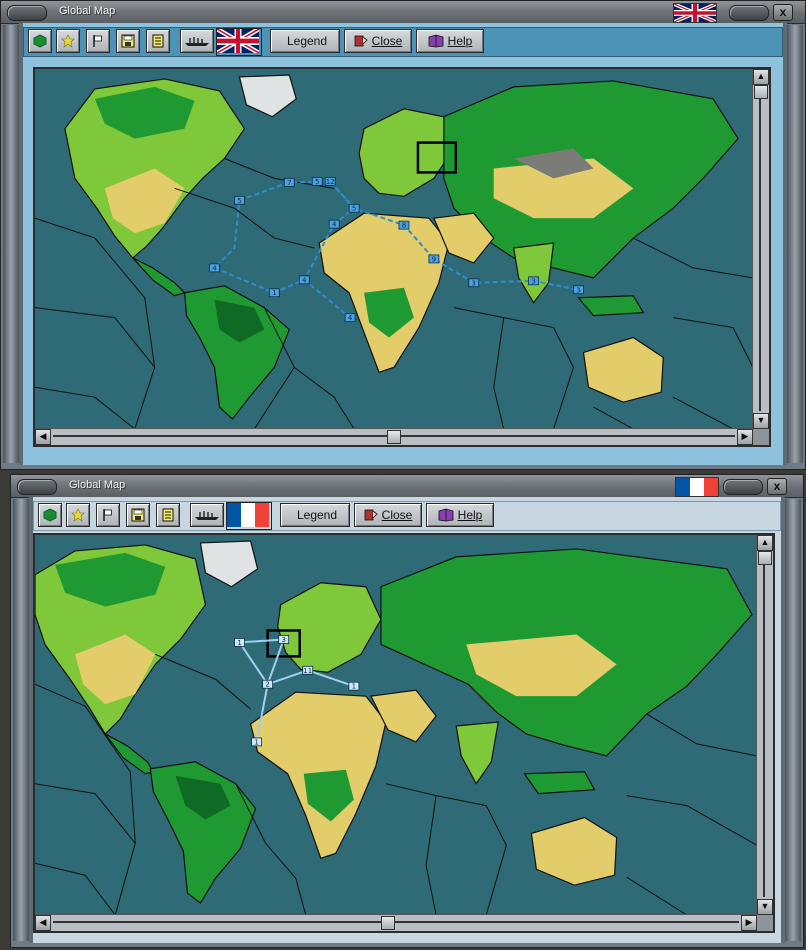 The height and width of the screenshot is (950, 806). I want to click on horizontal-scroll-track, so click(396, 922).